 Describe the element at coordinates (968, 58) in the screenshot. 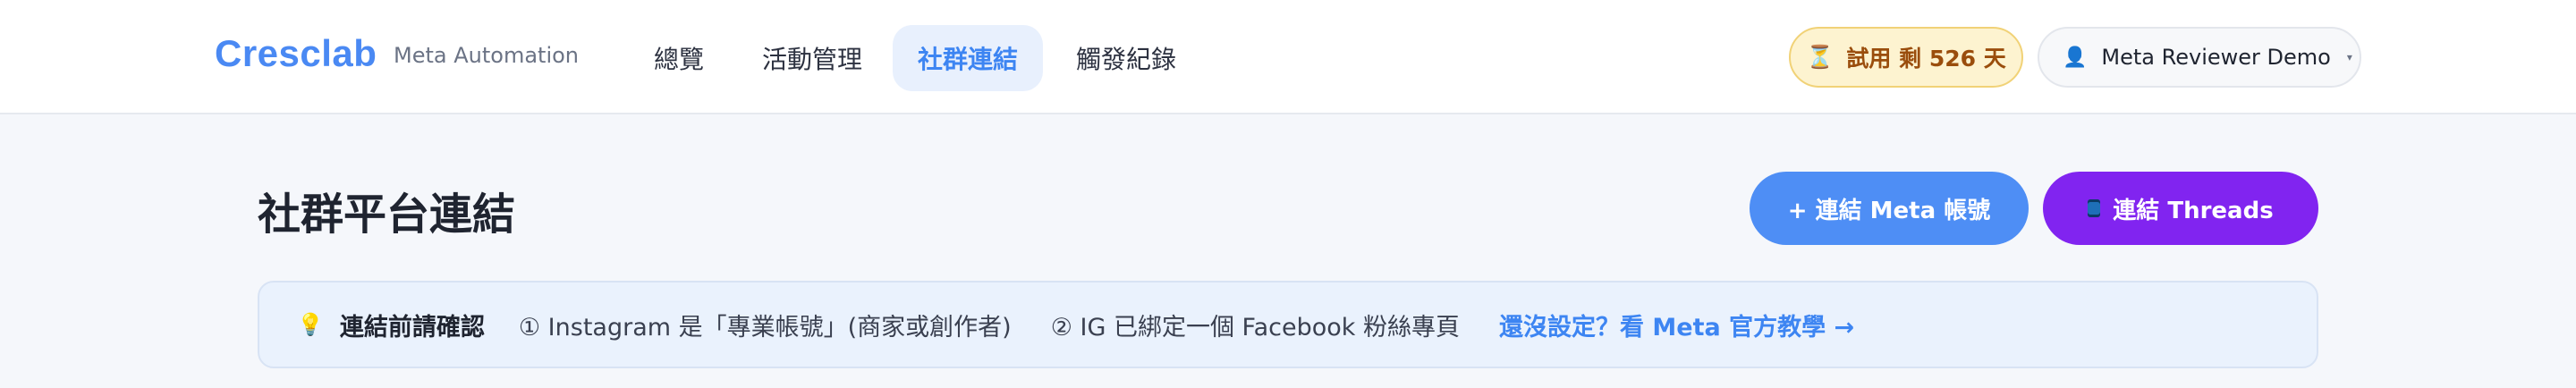

I see `tab-social-connections: 社群連結` at that location.